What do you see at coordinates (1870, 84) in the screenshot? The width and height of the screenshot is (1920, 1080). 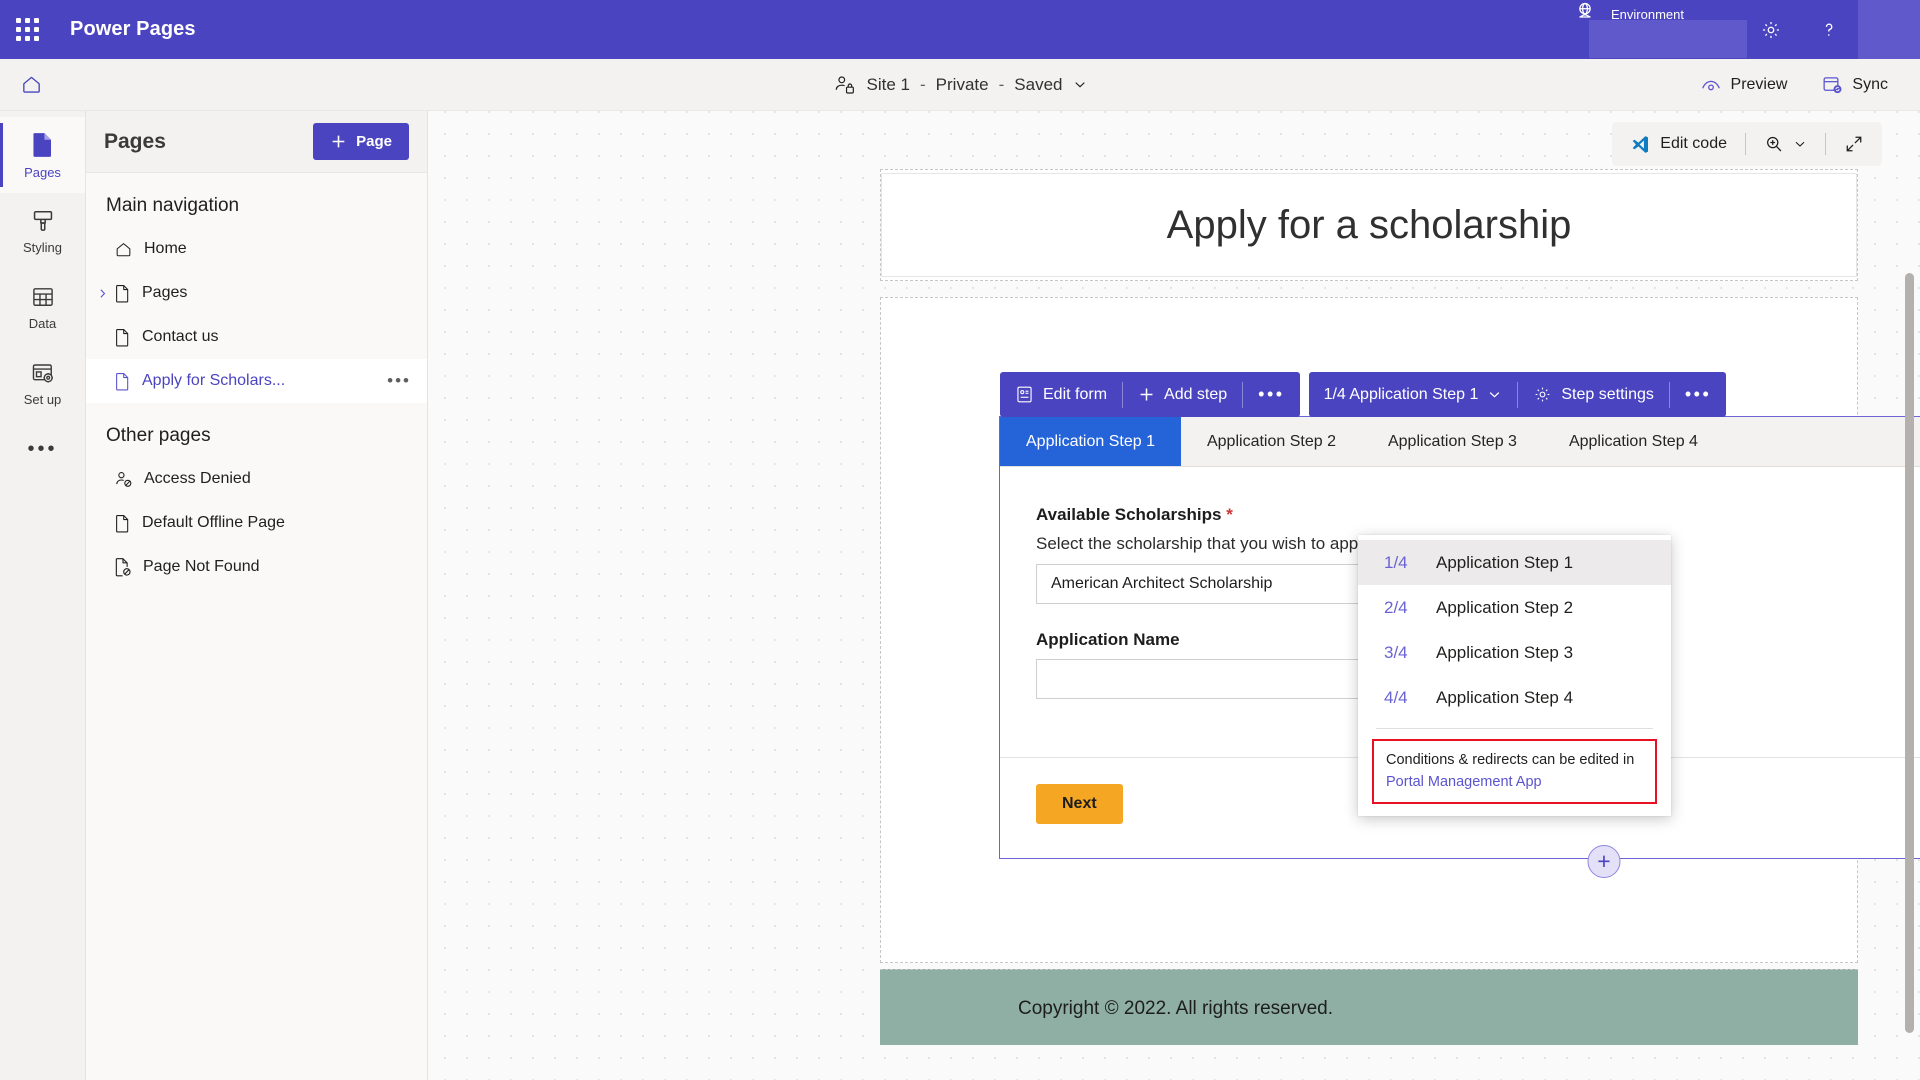 I see `sync-label: Sync` at bounding box center [1870, 84].